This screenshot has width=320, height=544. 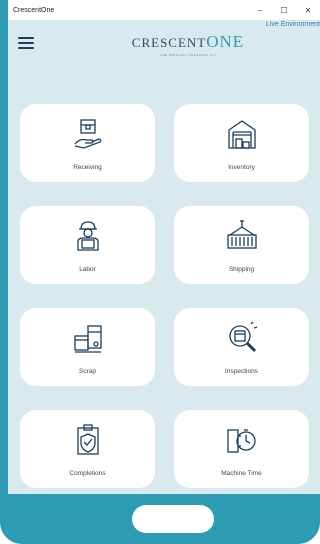 I want to click on logo-tagline: THE ORIGINAL CRESCENT ALI, so click(x=187, y=55).